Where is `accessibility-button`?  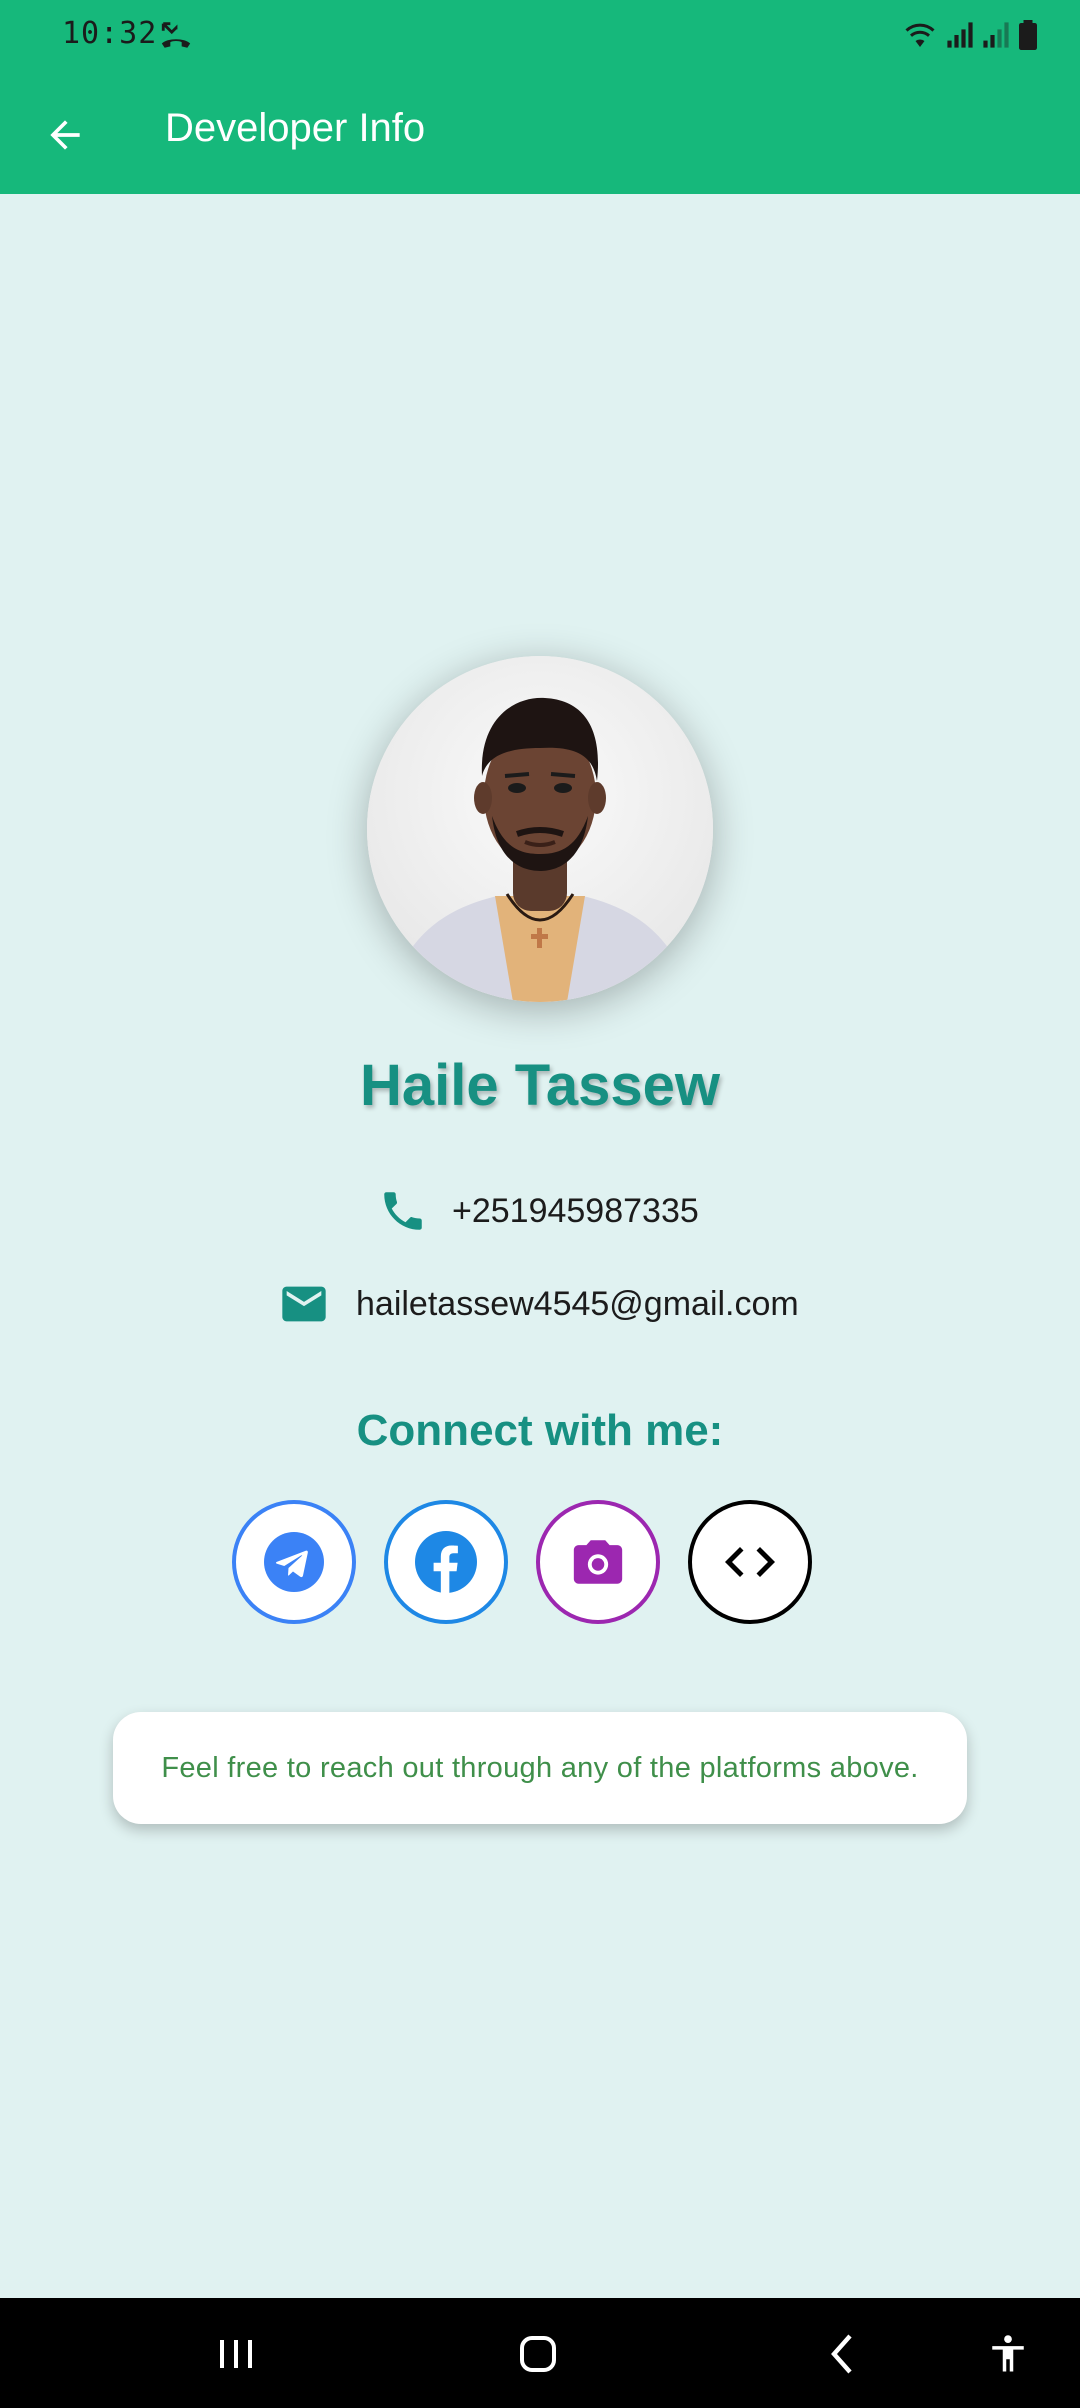
accessibility-button is located at coordinates (1008, 2354).